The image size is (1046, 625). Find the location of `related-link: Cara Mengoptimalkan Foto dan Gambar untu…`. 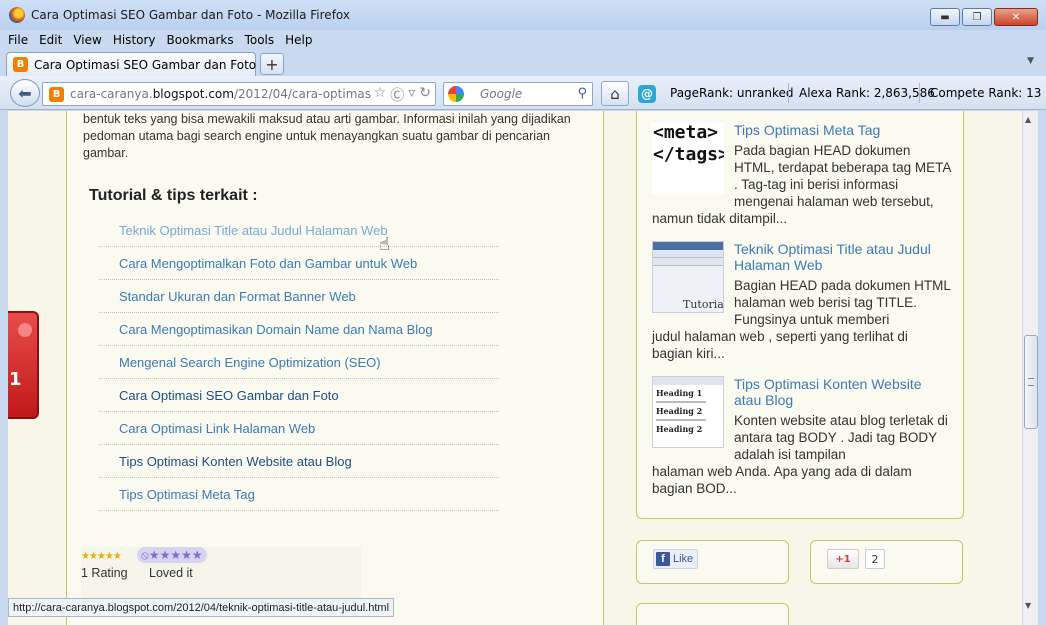

related-link: Cara Mengoptimalkan Foto dan Gambar untu… is located at coordinates (299, 263).